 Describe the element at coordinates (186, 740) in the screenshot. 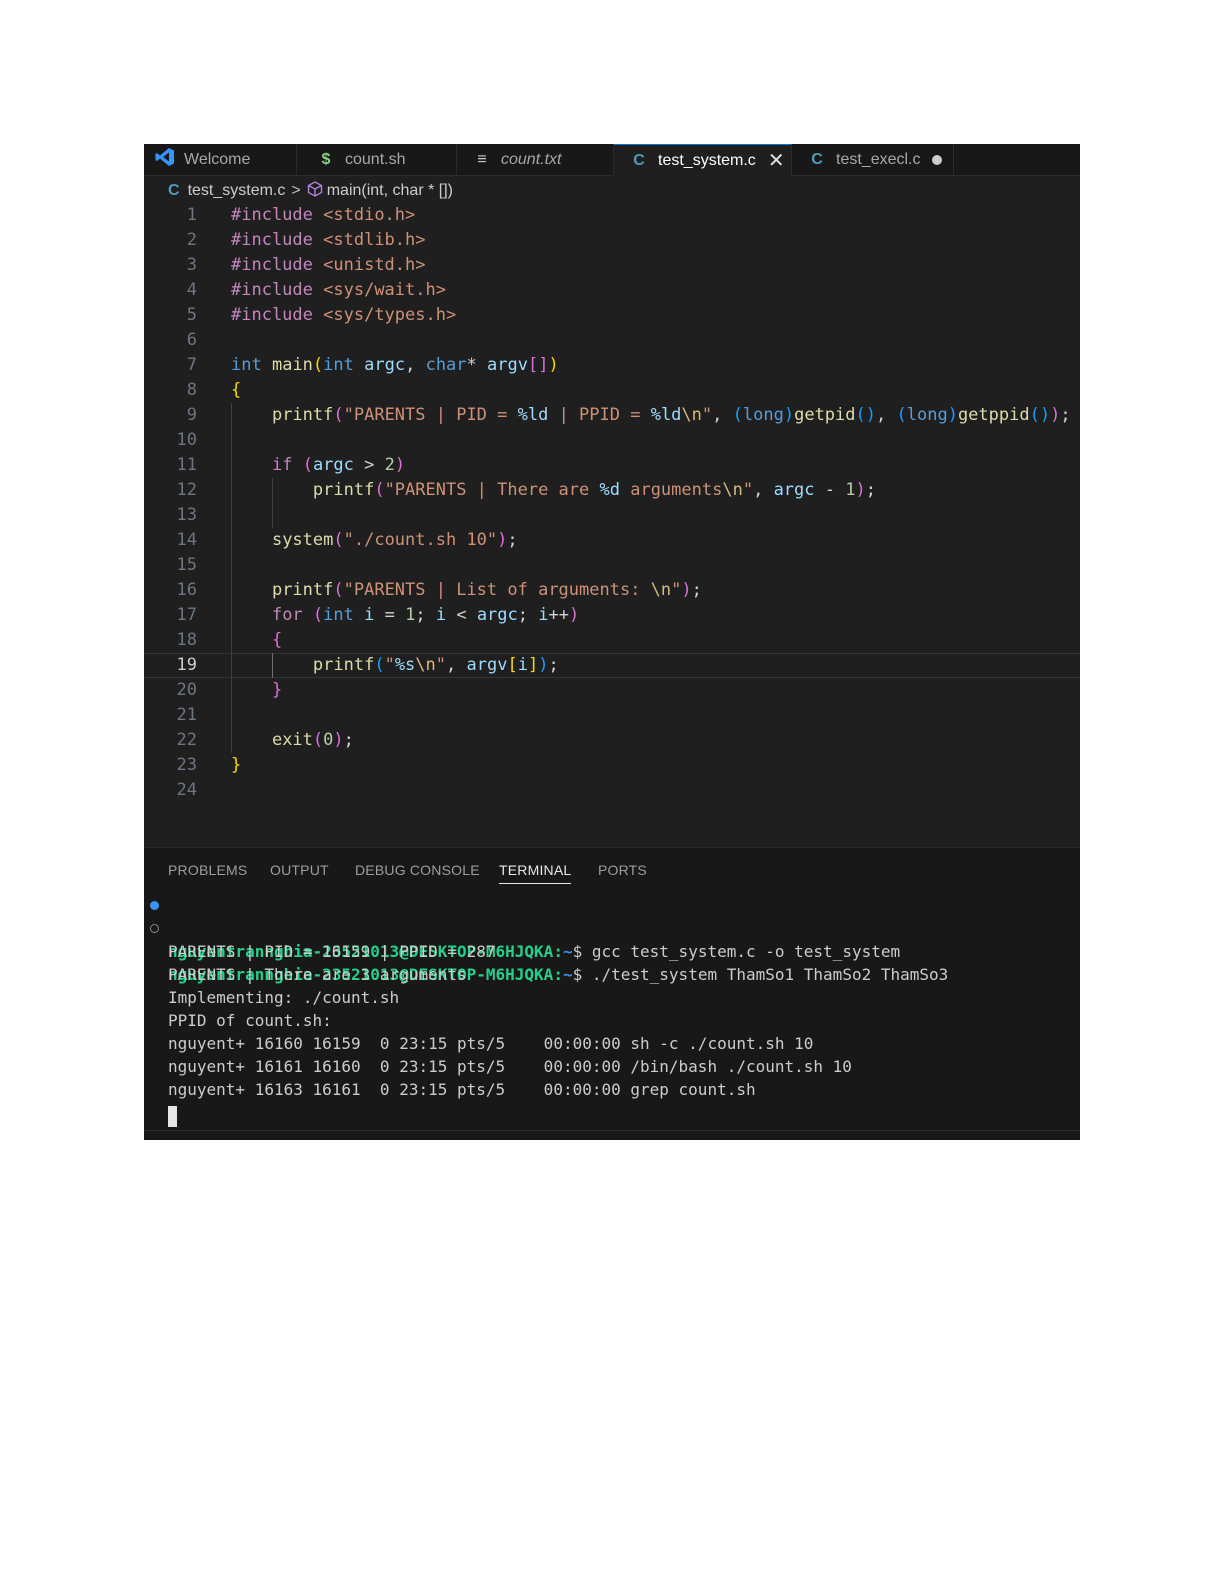

I see `line-number: 22` at that location.